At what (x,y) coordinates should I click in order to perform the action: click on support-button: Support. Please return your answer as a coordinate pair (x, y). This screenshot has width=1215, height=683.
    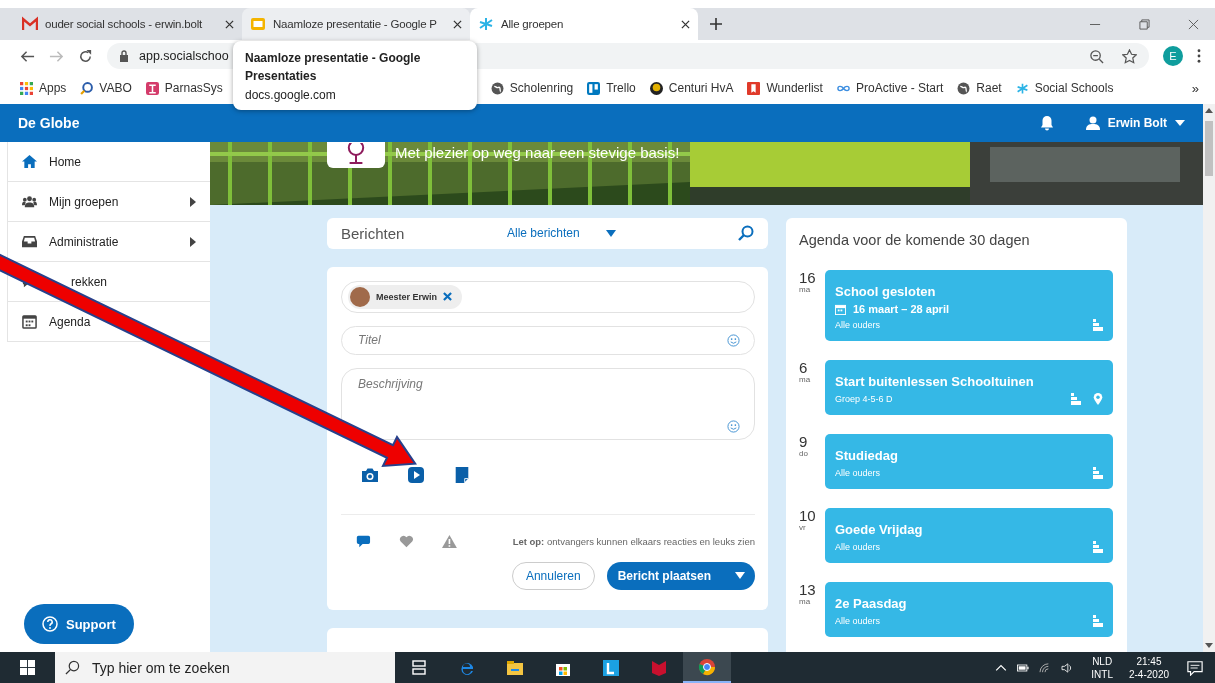
    Looking at the image, I should click on (79, 624).